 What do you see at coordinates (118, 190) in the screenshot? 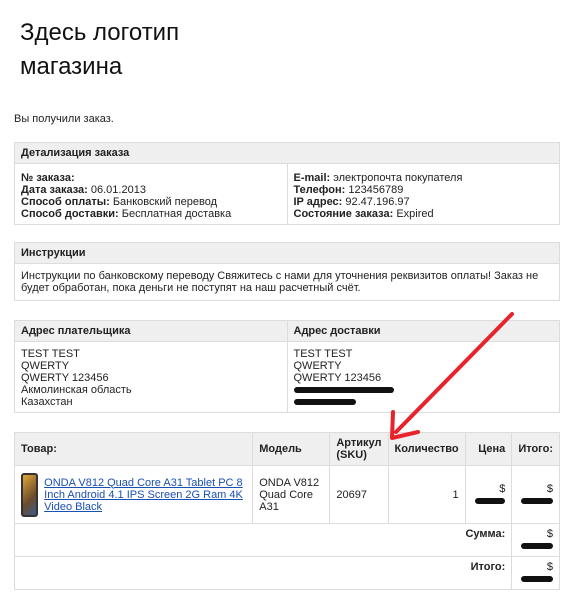
I see `order-date-value: 06.01.2013` at bounding box center [118, 190].